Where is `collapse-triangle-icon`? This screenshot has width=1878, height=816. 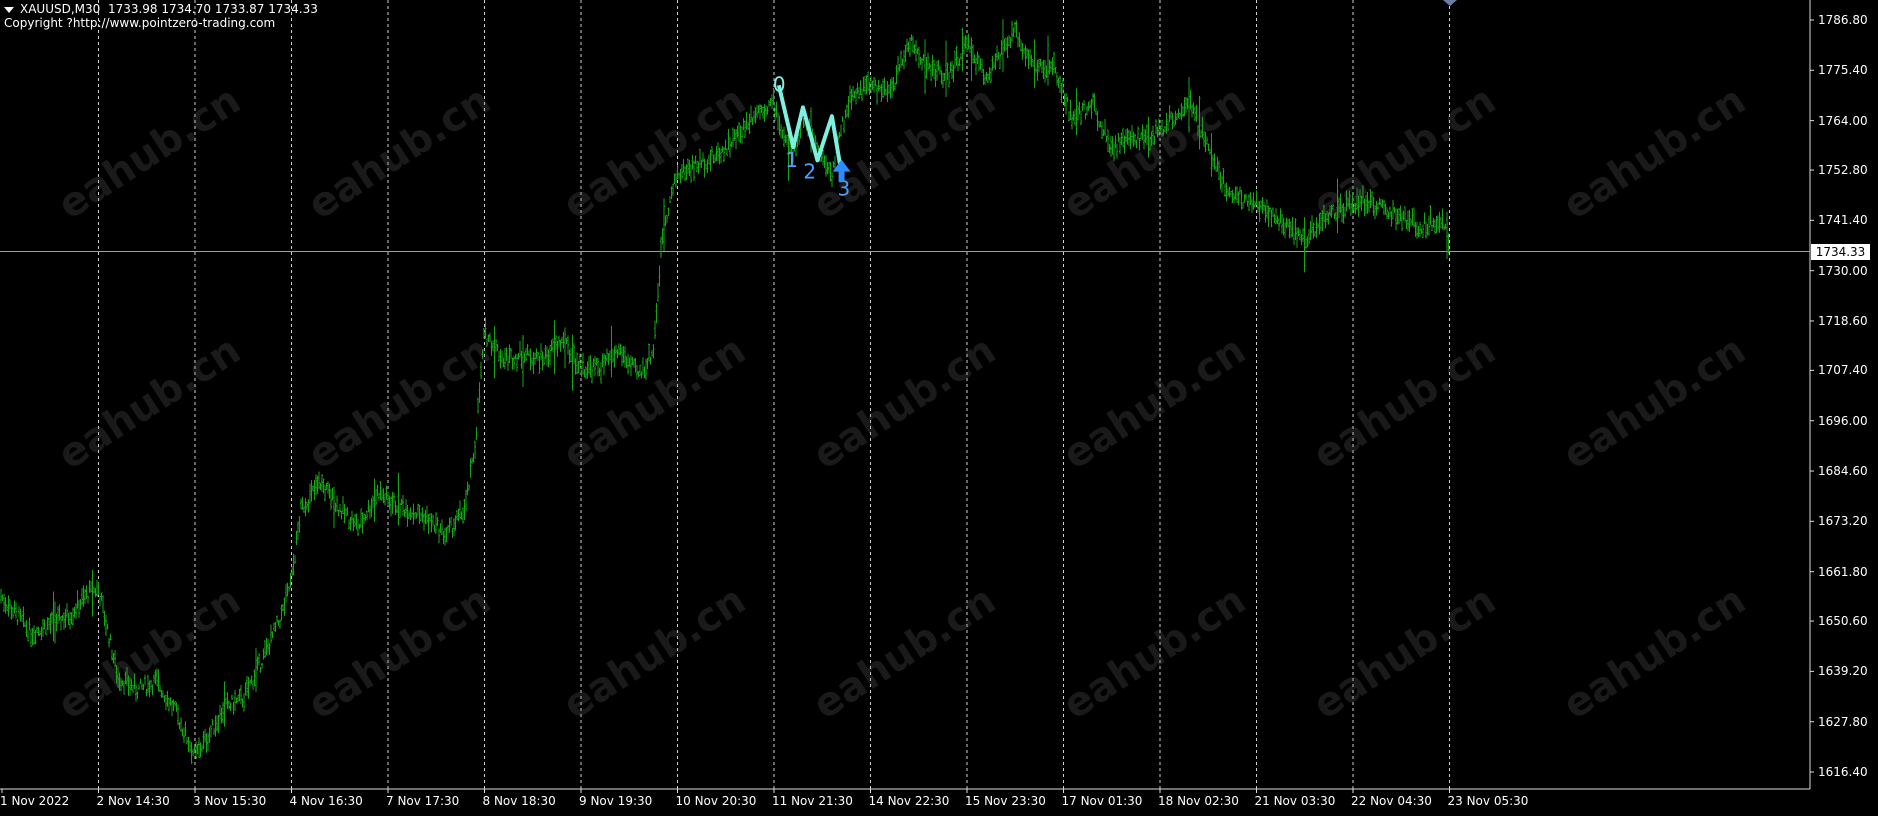 collapse-triangle-icon is located at coordinates (9, 9).